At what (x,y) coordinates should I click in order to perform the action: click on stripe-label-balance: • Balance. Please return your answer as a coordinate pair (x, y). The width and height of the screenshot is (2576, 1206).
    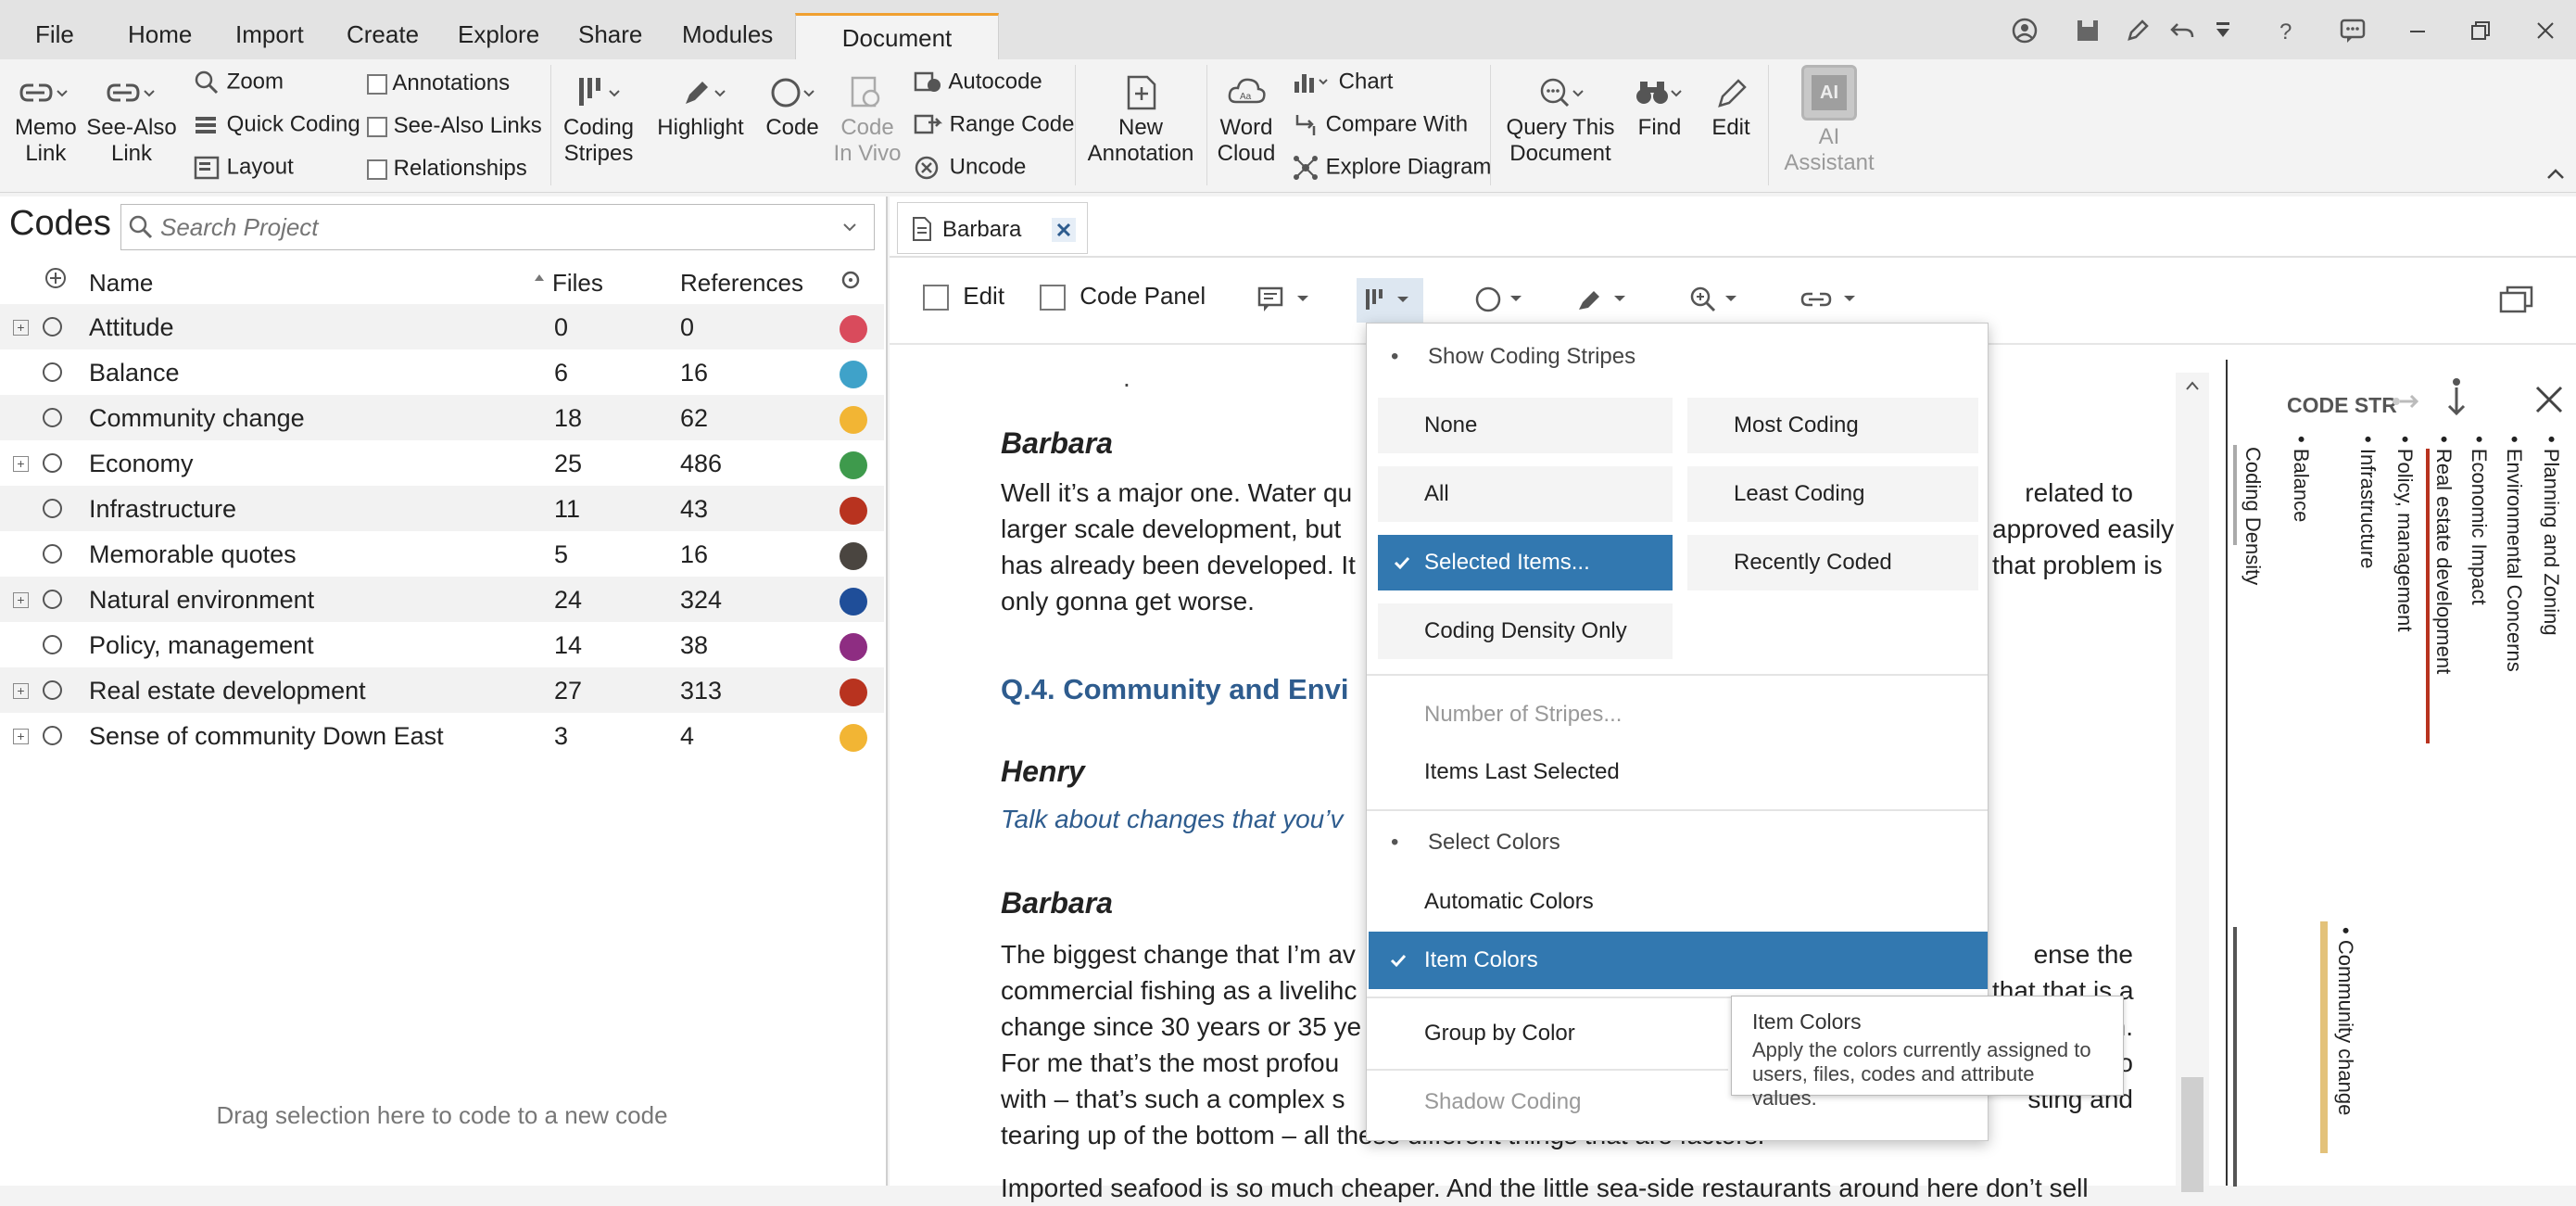
    Looking at the image, I should click on (2301, 479).